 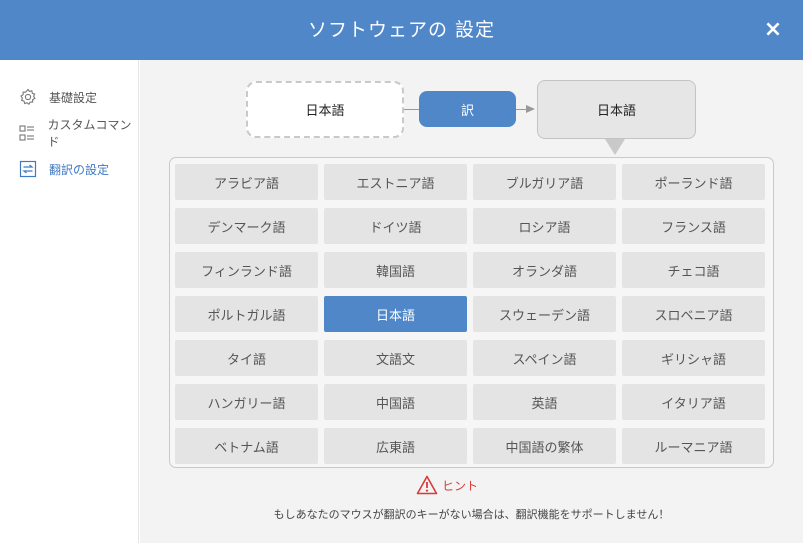 I want to click on sidebar-item-label: 基礎設定, so click(x=73, y=97).